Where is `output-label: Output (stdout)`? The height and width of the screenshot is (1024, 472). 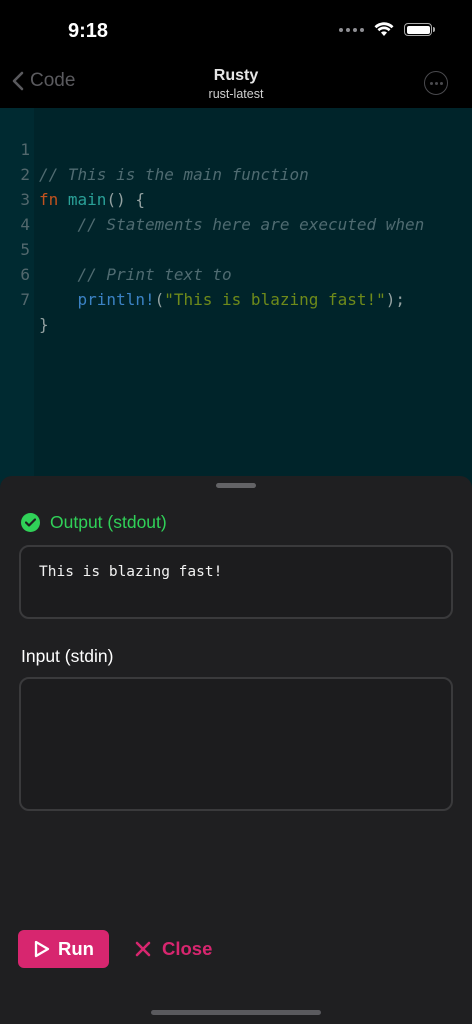
output-label: Output (stdout) is located at coordinates (108, 522).